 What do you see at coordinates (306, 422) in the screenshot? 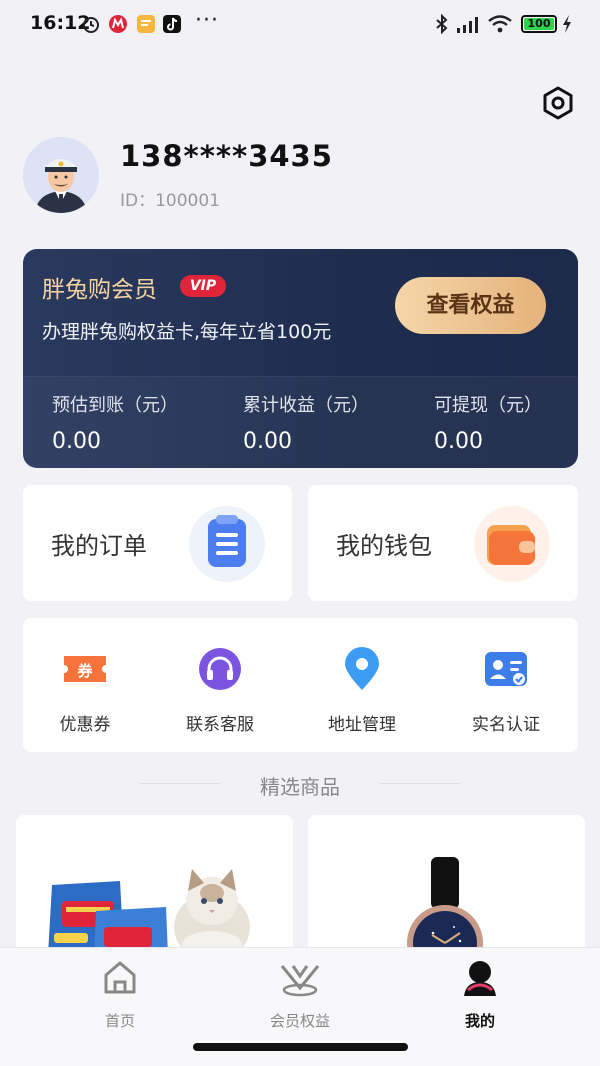
I see `stat-cumulative: 累计收益（元） 0.00` at bounding box center [306, 422].